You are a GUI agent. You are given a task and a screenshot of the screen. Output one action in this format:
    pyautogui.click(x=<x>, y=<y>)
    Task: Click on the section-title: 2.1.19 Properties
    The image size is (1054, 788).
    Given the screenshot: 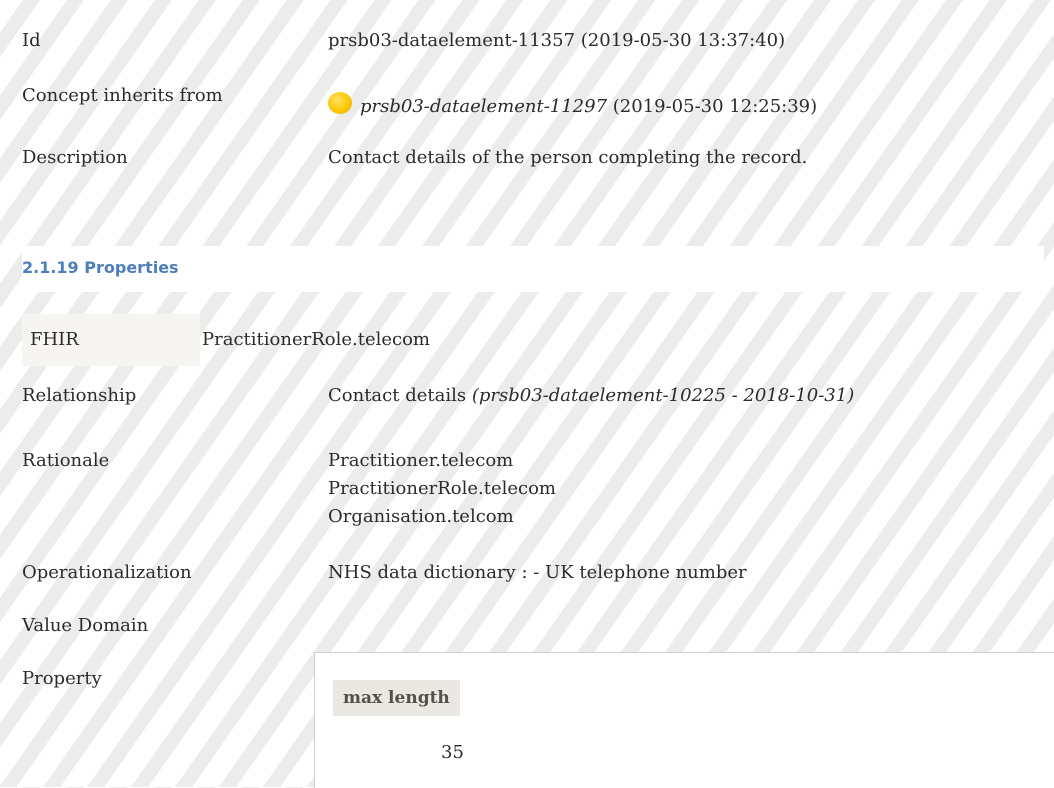 What is the action you would take?
    pyautogui.click(x=100, y=267)
    